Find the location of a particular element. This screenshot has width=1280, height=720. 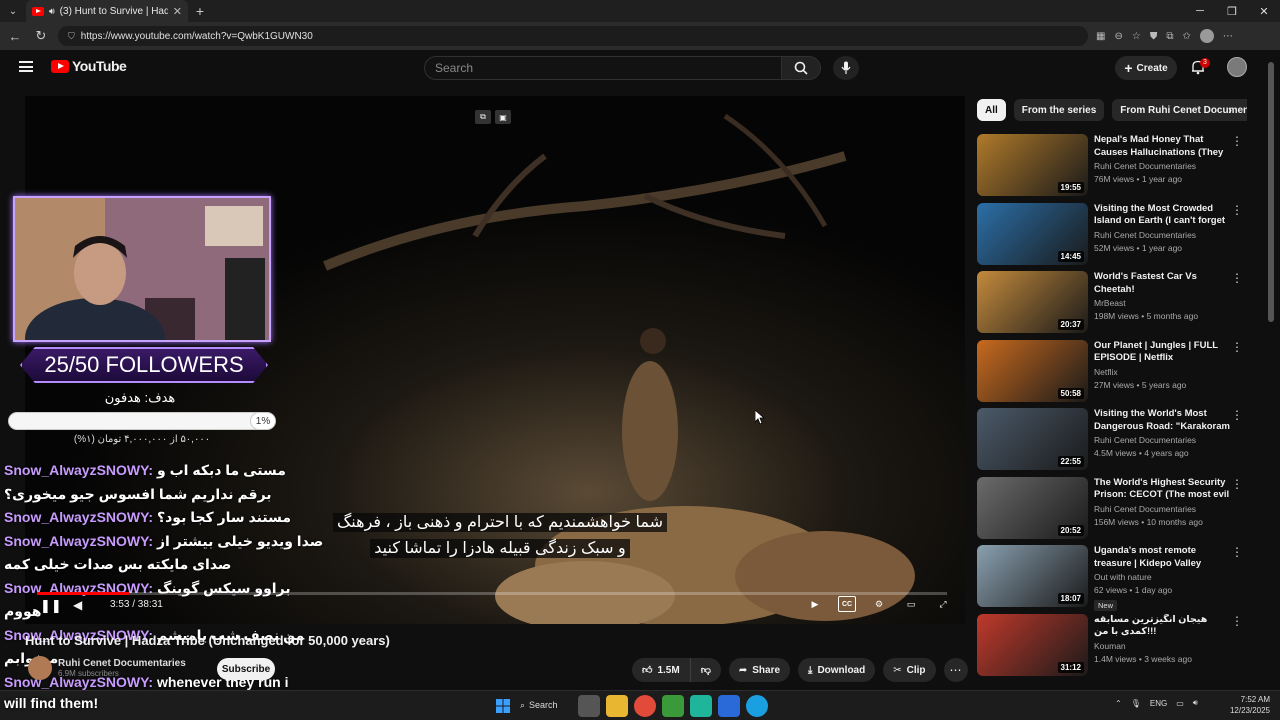

minimize-icon: ─ is located at coordinates (1200, 11).